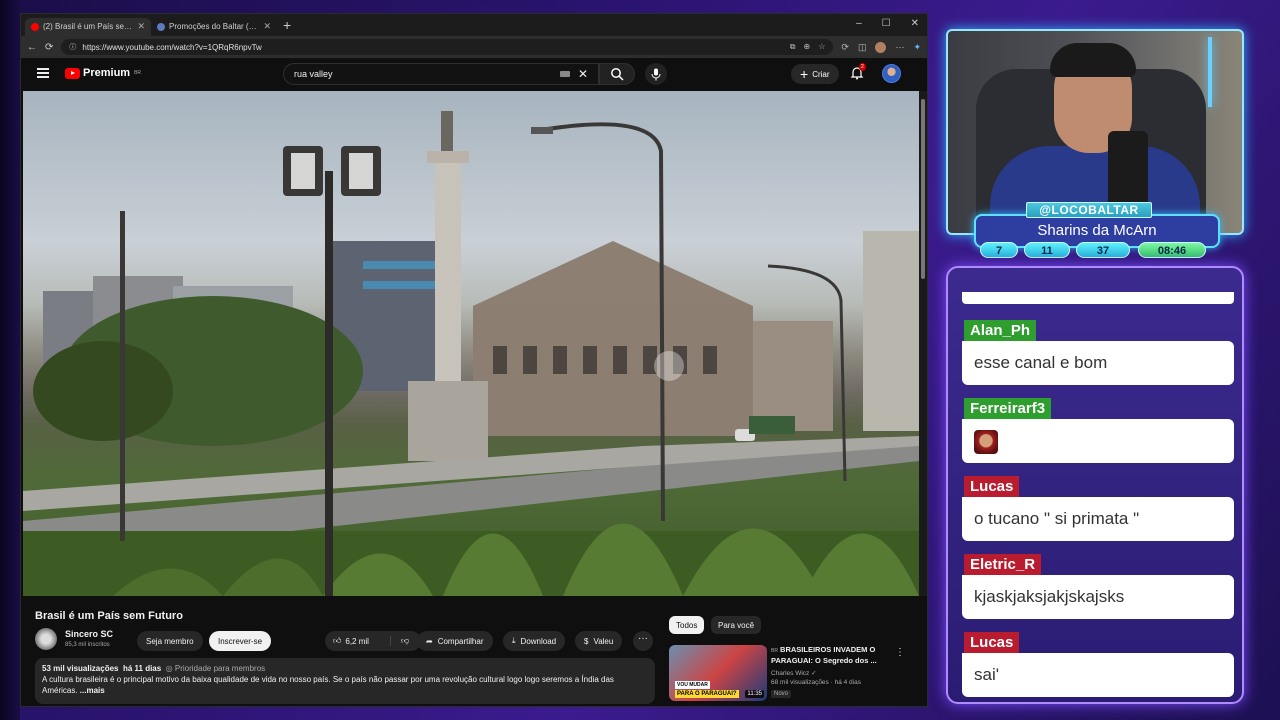 Image resolution: width=1280 pixels, height=720 pixels. What do you see at coordinates (656, 74) in the screenshot?
I see `voice-search-button` at bounding box center [656, 74].